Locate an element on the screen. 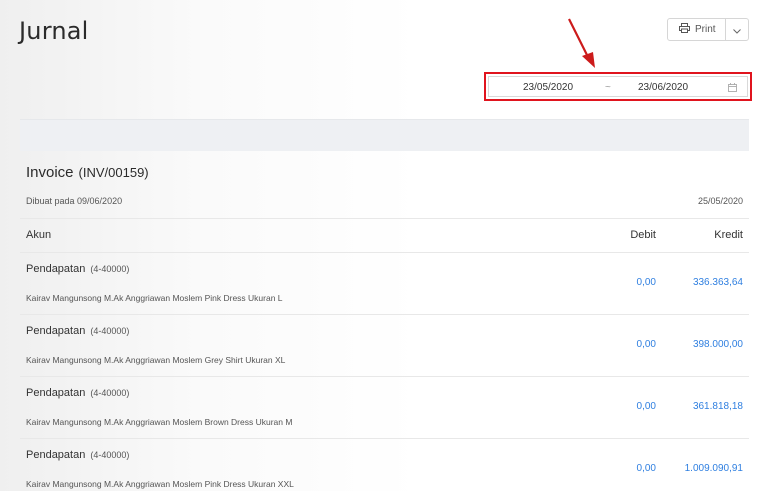 The width and height of the screenshot is (768, 491). print-dropdown-toggle is located at coordinates (737, 29).